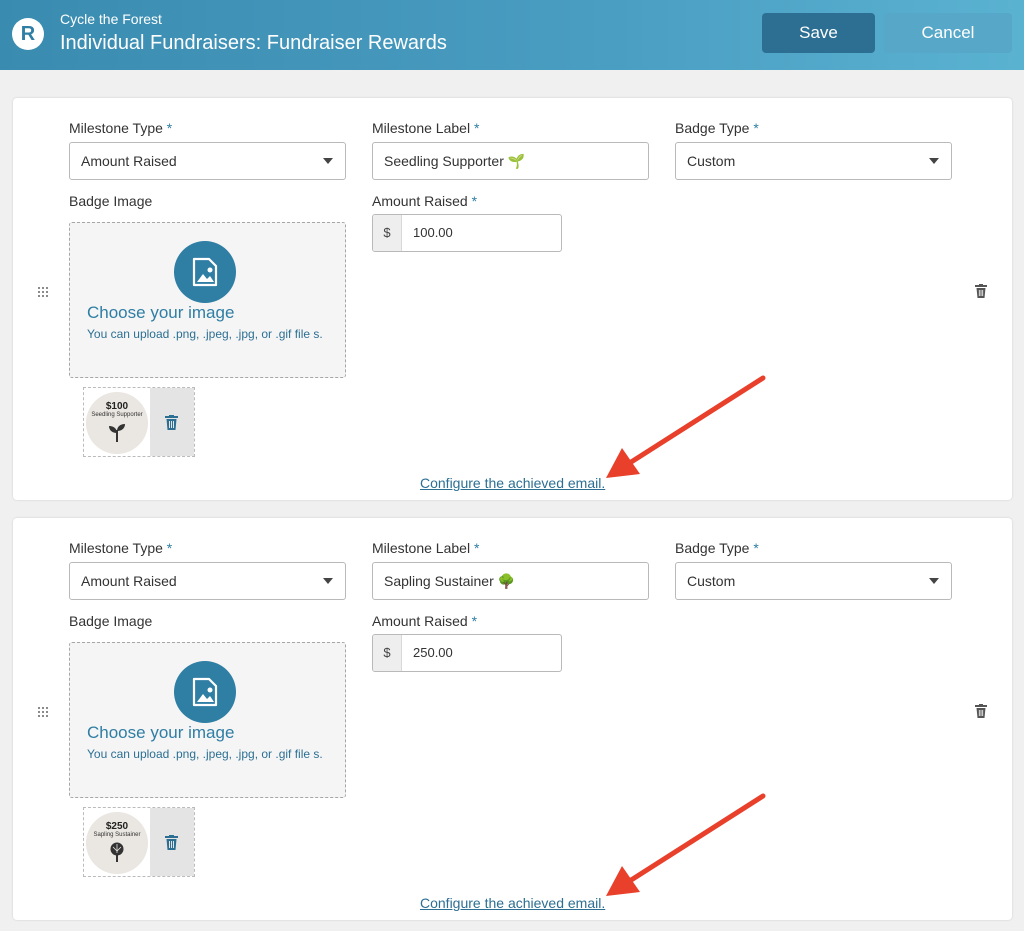 The image size is (1024, 931). I want to click on milestone-label-input: Sapling Sustainer 🌳, so click(510, 581).